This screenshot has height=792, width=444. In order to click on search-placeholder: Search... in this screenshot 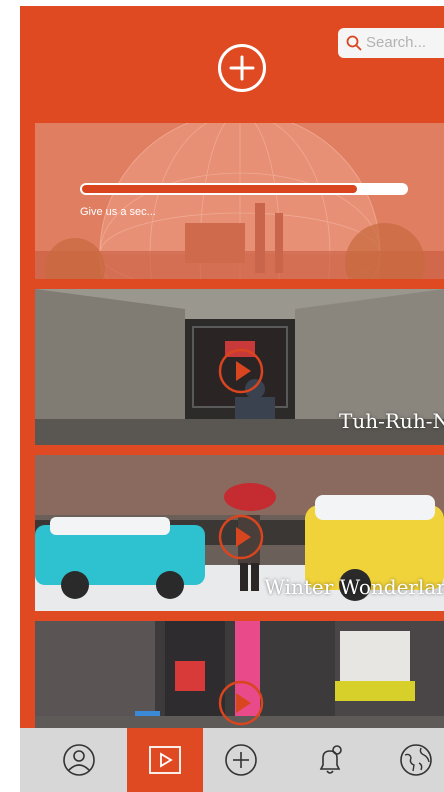, I will do `click(396, 42)`.